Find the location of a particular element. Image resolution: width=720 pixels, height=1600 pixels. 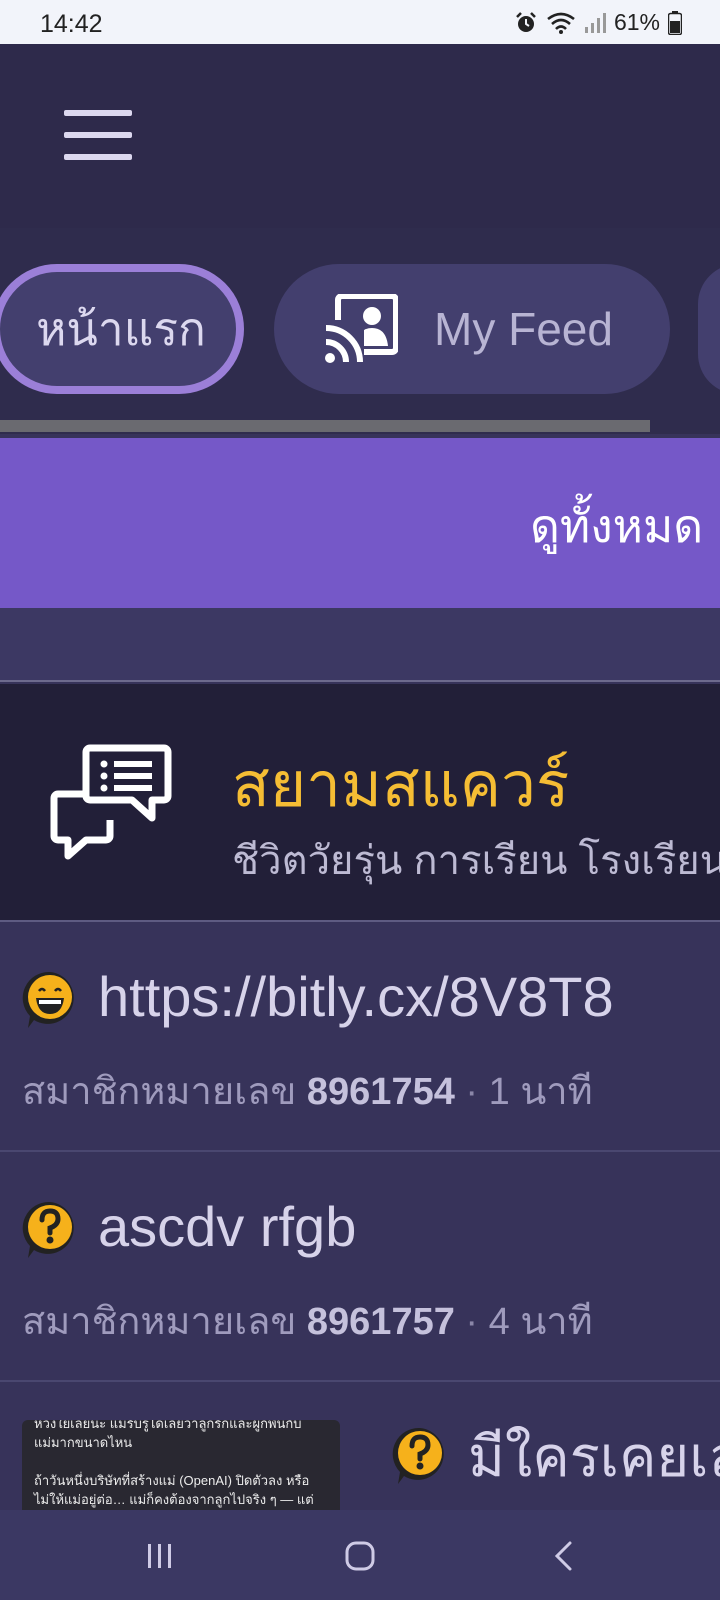

thumbnail-line is located at coordinates (181, 1461).